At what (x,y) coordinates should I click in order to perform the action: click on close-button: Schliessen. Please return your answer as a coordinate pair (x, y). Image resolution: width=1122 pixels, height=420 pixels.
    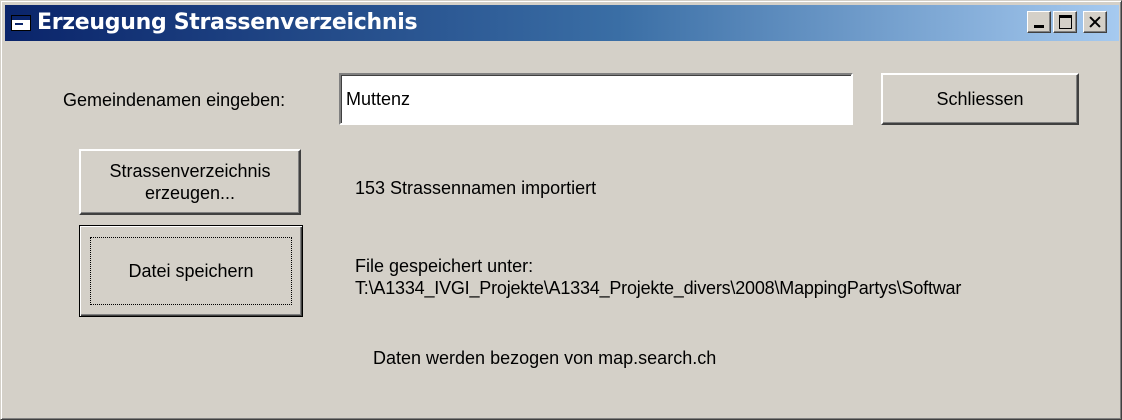
    Looking at the image, I should click on (980, 99).